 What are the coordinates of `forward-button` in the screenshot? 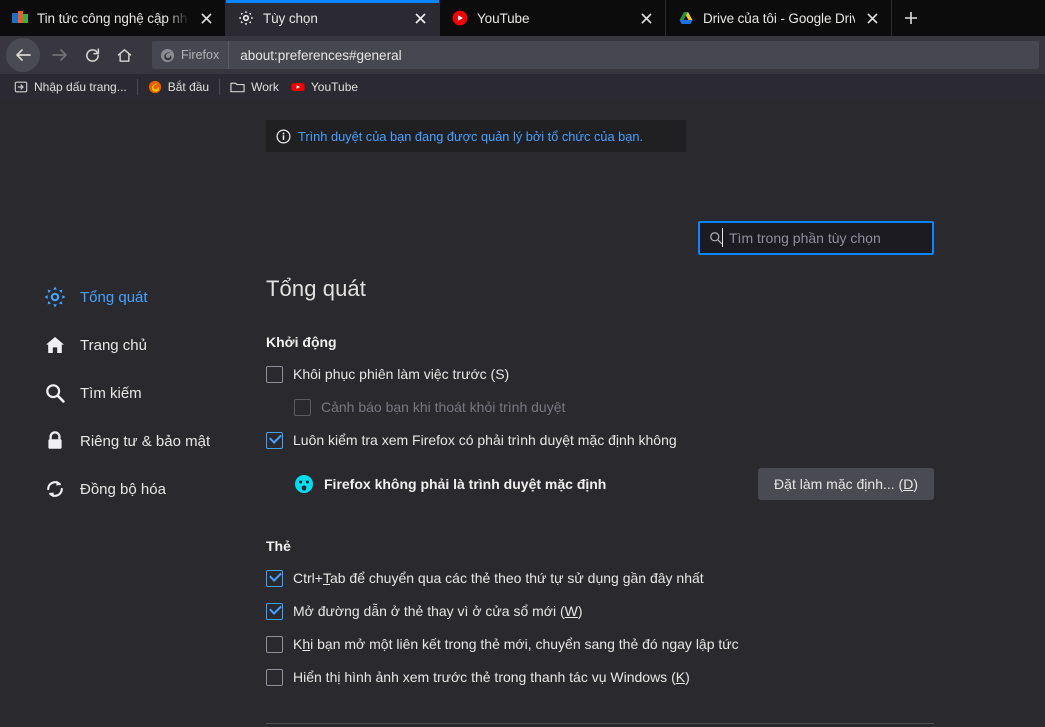 It's located at (60, 55).